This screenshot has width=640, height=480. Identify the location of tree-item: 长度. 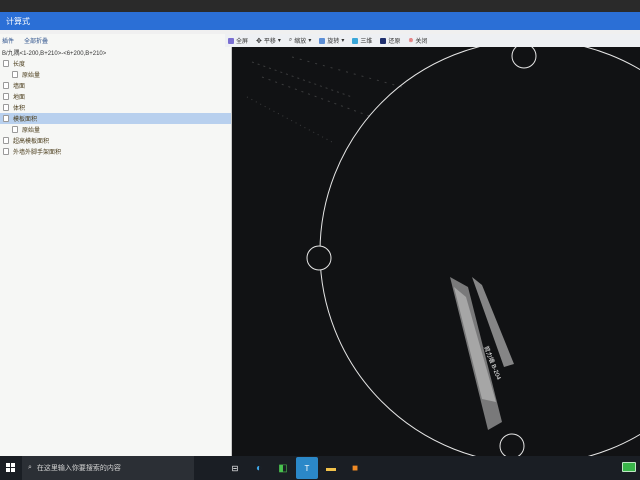
(115, 63).